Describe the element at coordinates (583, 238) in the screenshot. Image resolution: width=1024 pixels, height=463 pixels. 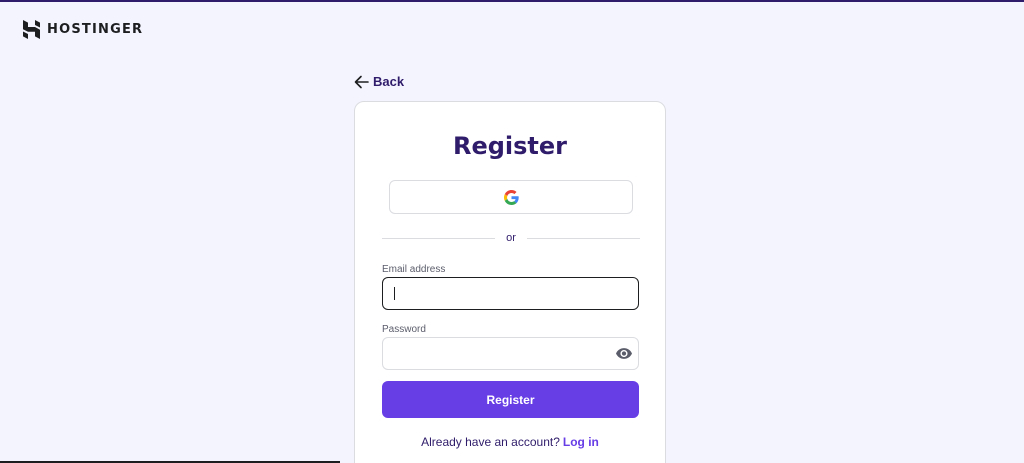
I see `divider-line-right` at that location.